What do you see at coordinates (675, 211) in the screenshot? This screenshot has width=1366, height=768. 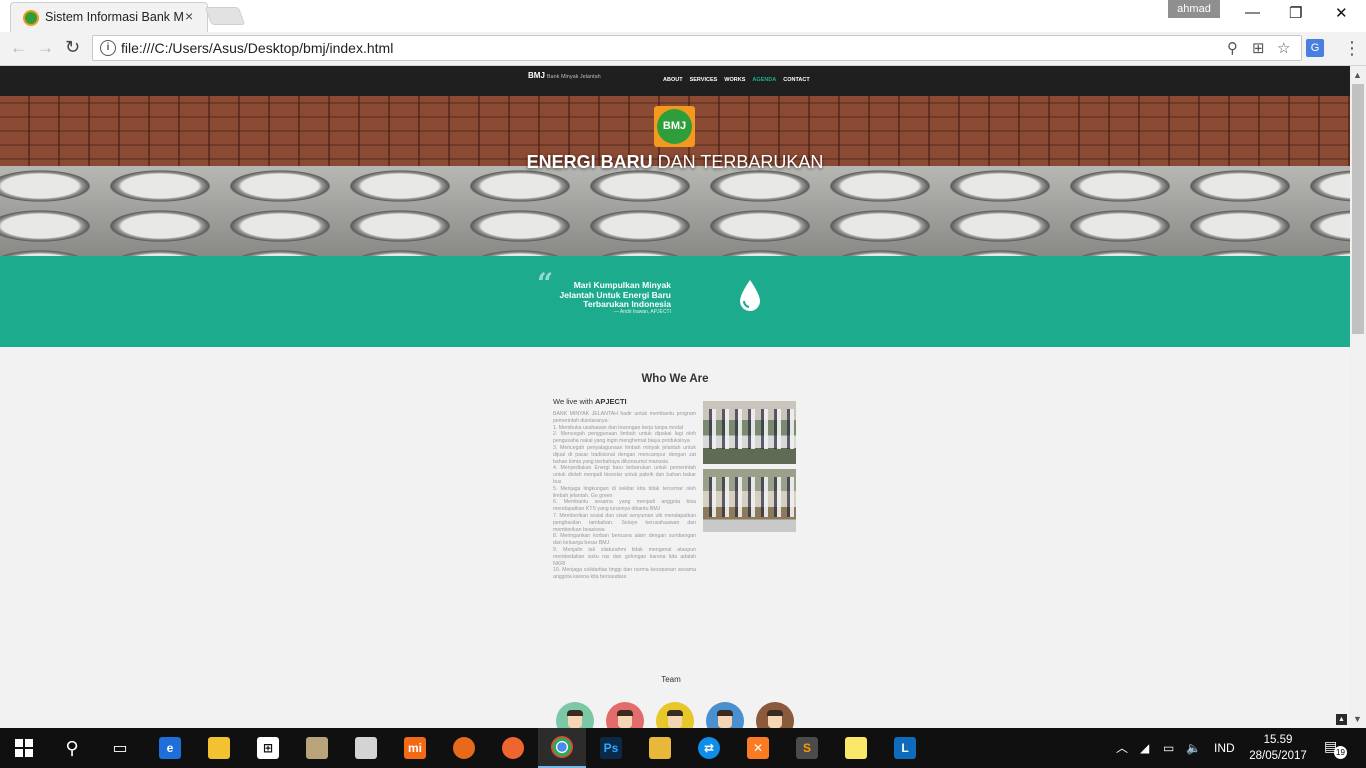 I see `hero-background-drums` at bounding box center [675, 211].